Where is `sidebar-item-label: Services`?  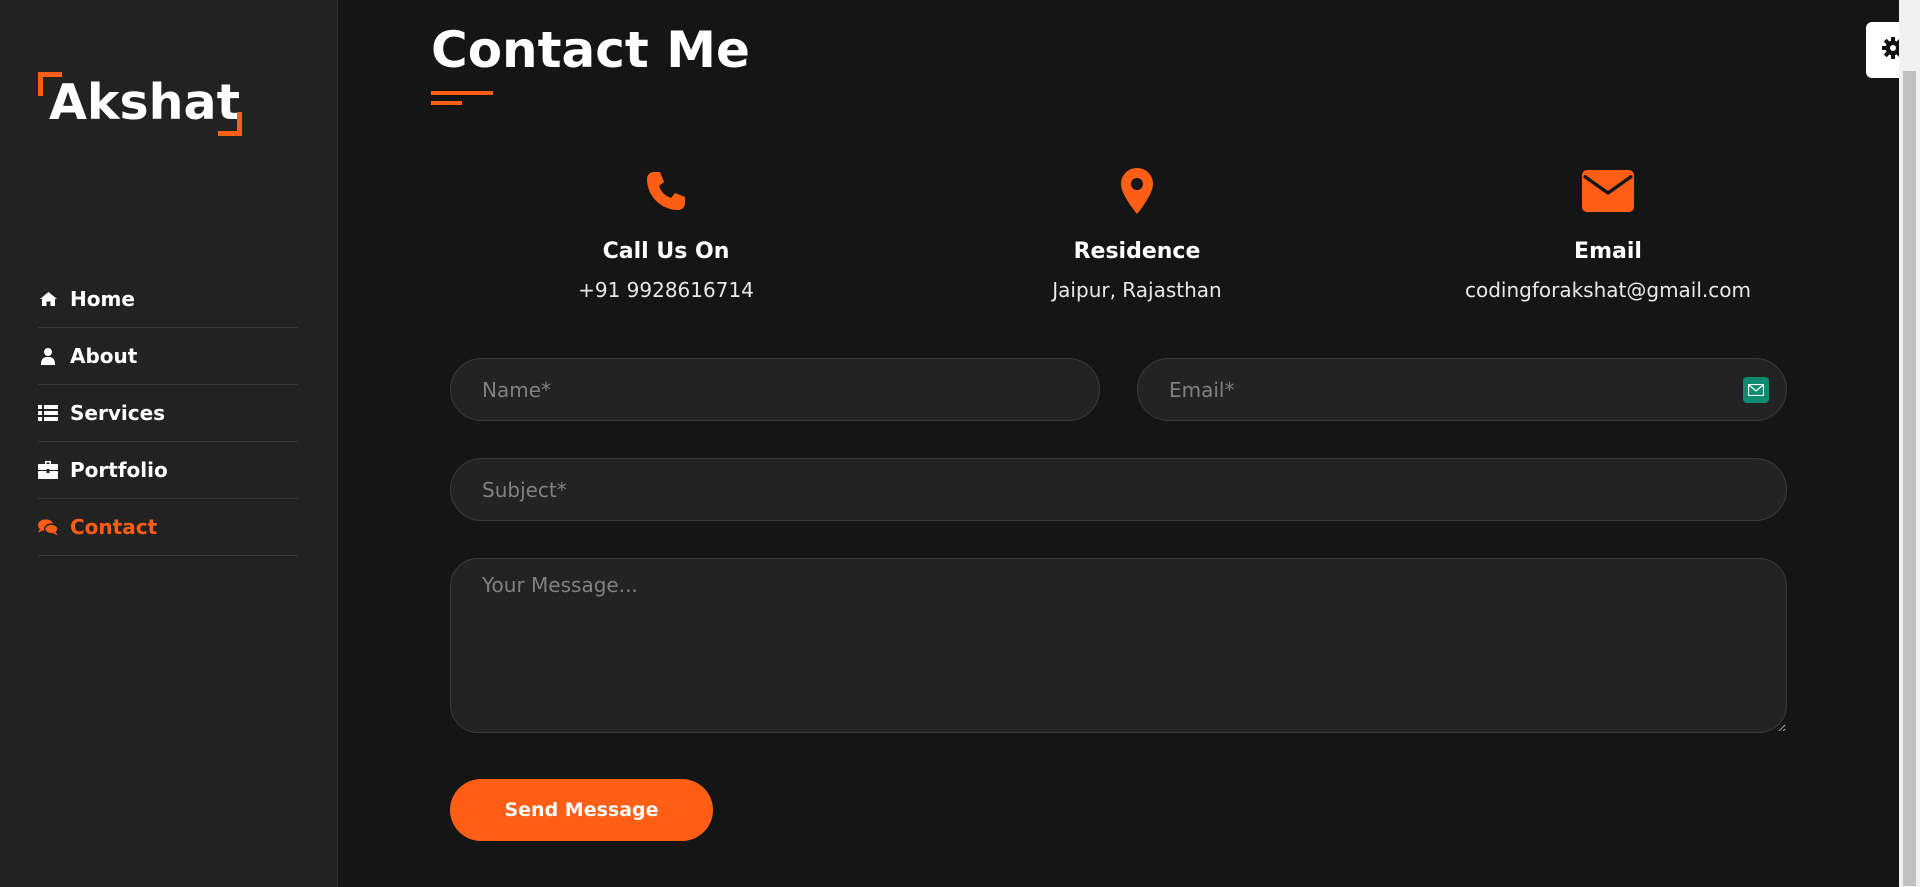
sidebar-item-label: Services is located at coordinates (118, 413).